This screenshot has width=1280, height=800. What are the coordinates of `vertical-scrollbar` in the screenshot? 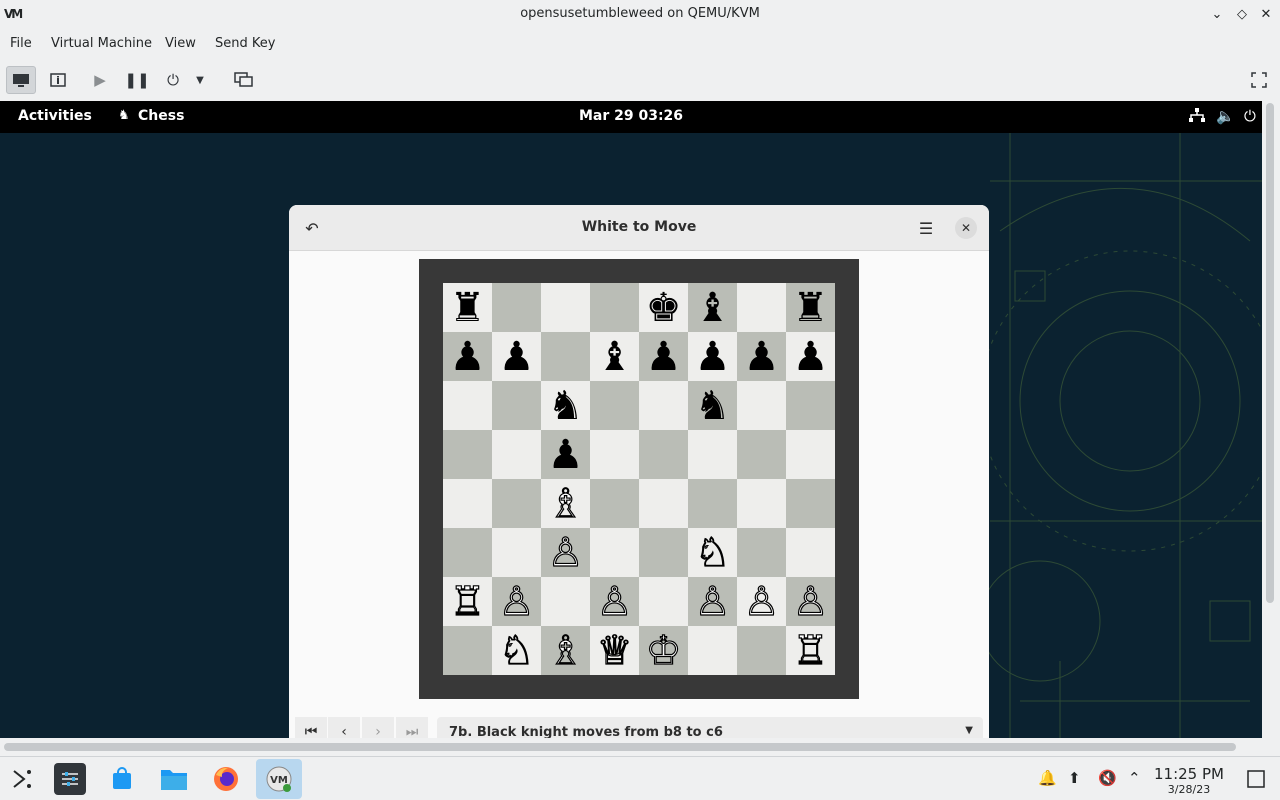 It's located at (1270, 353).